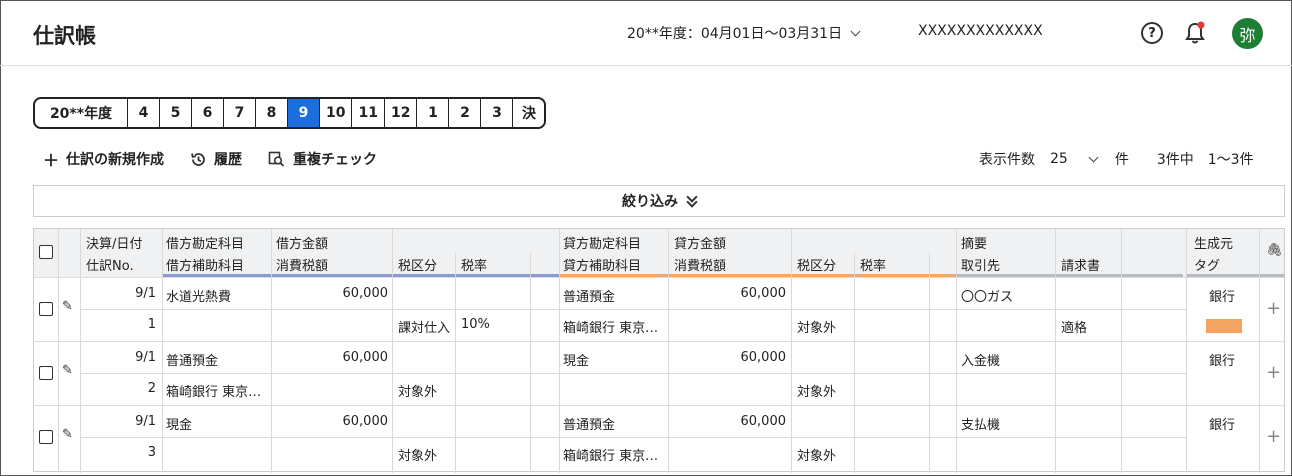  What do you see at coordinates (980, 31) in the screenshot?
I see `company-name: XXXXXXXXXXXXX` at bounding box center [980, 31].